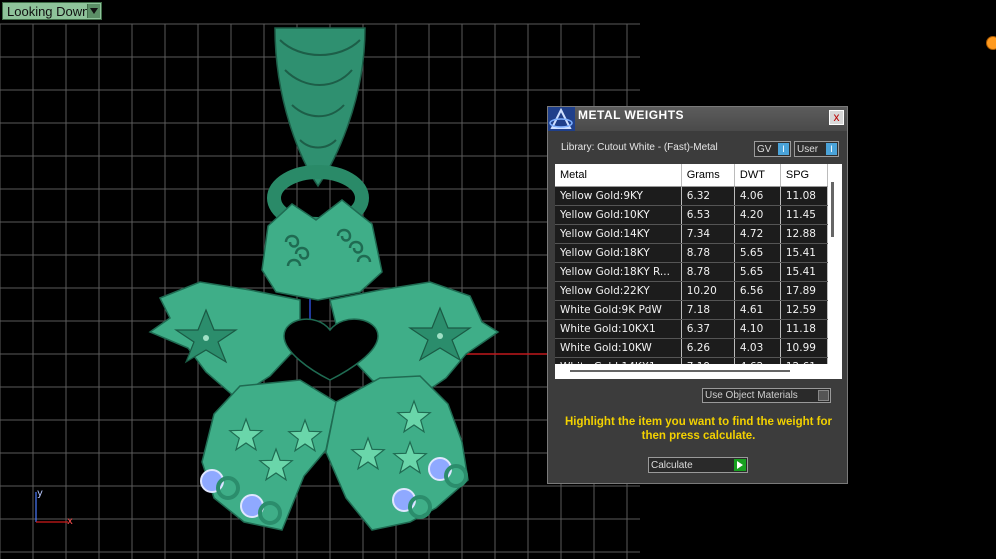 This screenshot has width=996, height=559. I want to click on user-toggle: User I, so click(816, 149).